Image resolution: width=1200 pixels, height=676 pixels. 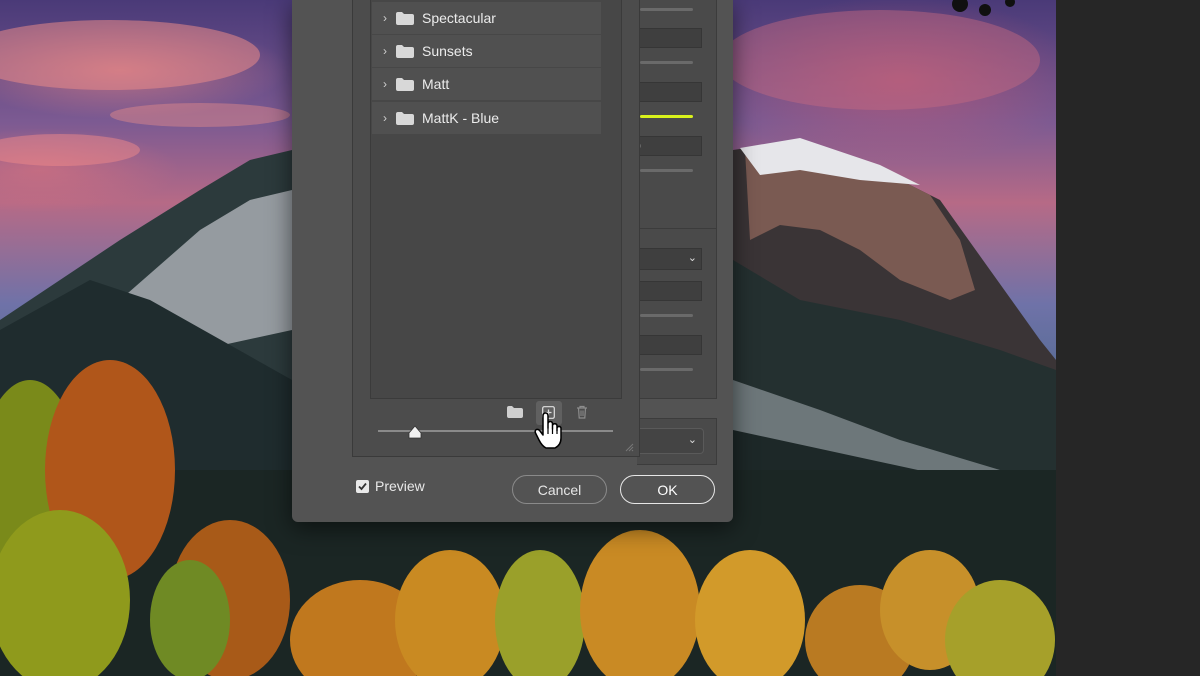 I want to click on preset-folder-row: › Matt, so click(x=486, y=84).